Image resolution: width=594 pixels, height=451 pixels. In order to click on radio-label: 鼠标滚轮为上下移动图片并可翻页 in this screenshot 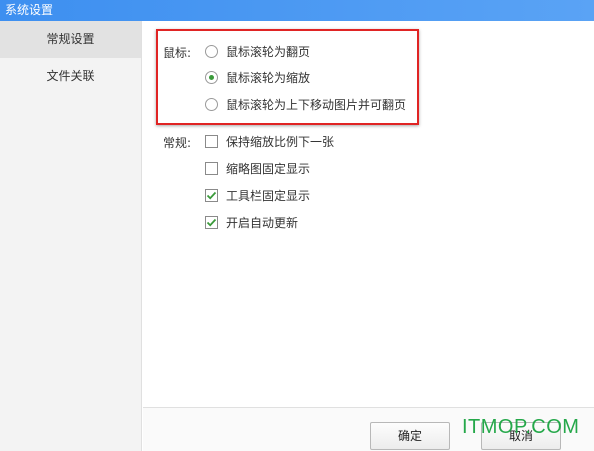, I will do `click(316, 104)`.